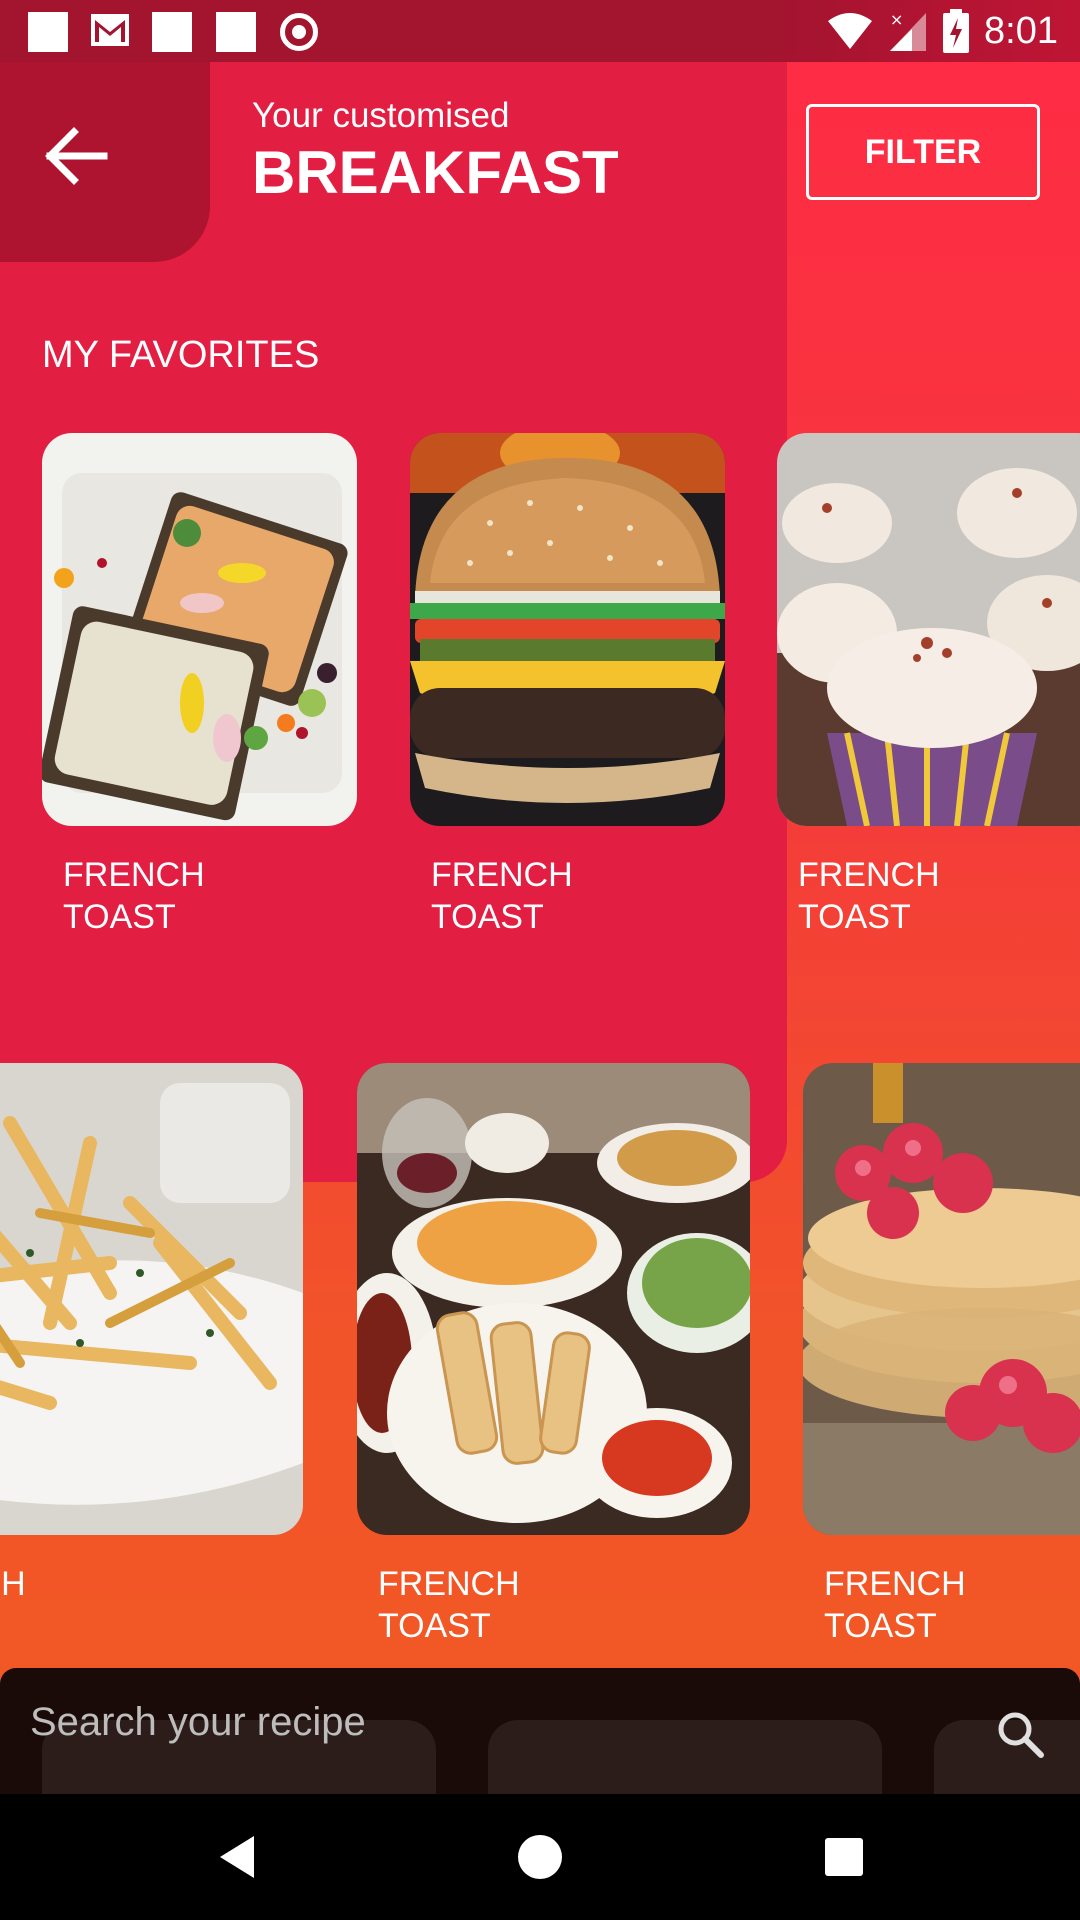 This screenshot has height=1920, width=1080. What do you see at coordinates (567, 629) in the screenshot?
I see `burger-image` at bounding box center [567, 629].